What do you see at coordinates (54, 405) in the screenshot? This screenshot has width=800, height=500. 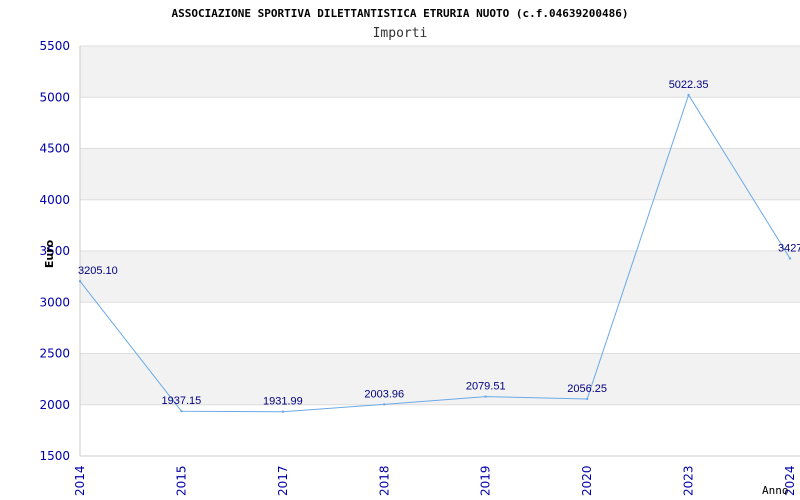 I see `y-tick-label: 2000` at bounding box center [54, 405].